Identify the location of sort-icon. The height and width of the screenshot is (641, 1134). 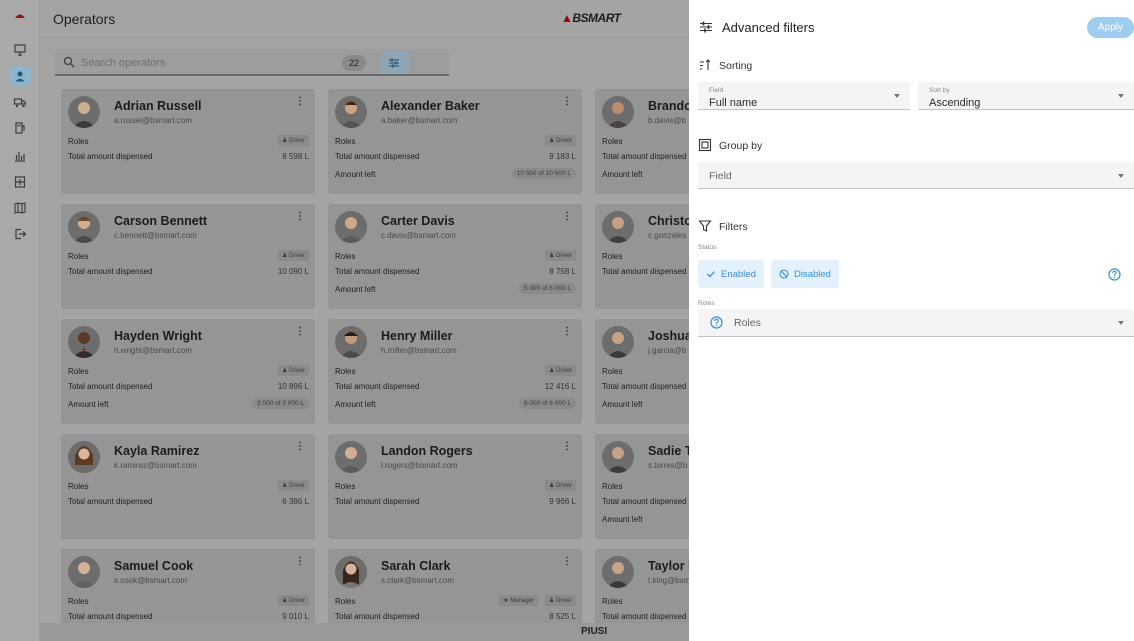
(705, 64).